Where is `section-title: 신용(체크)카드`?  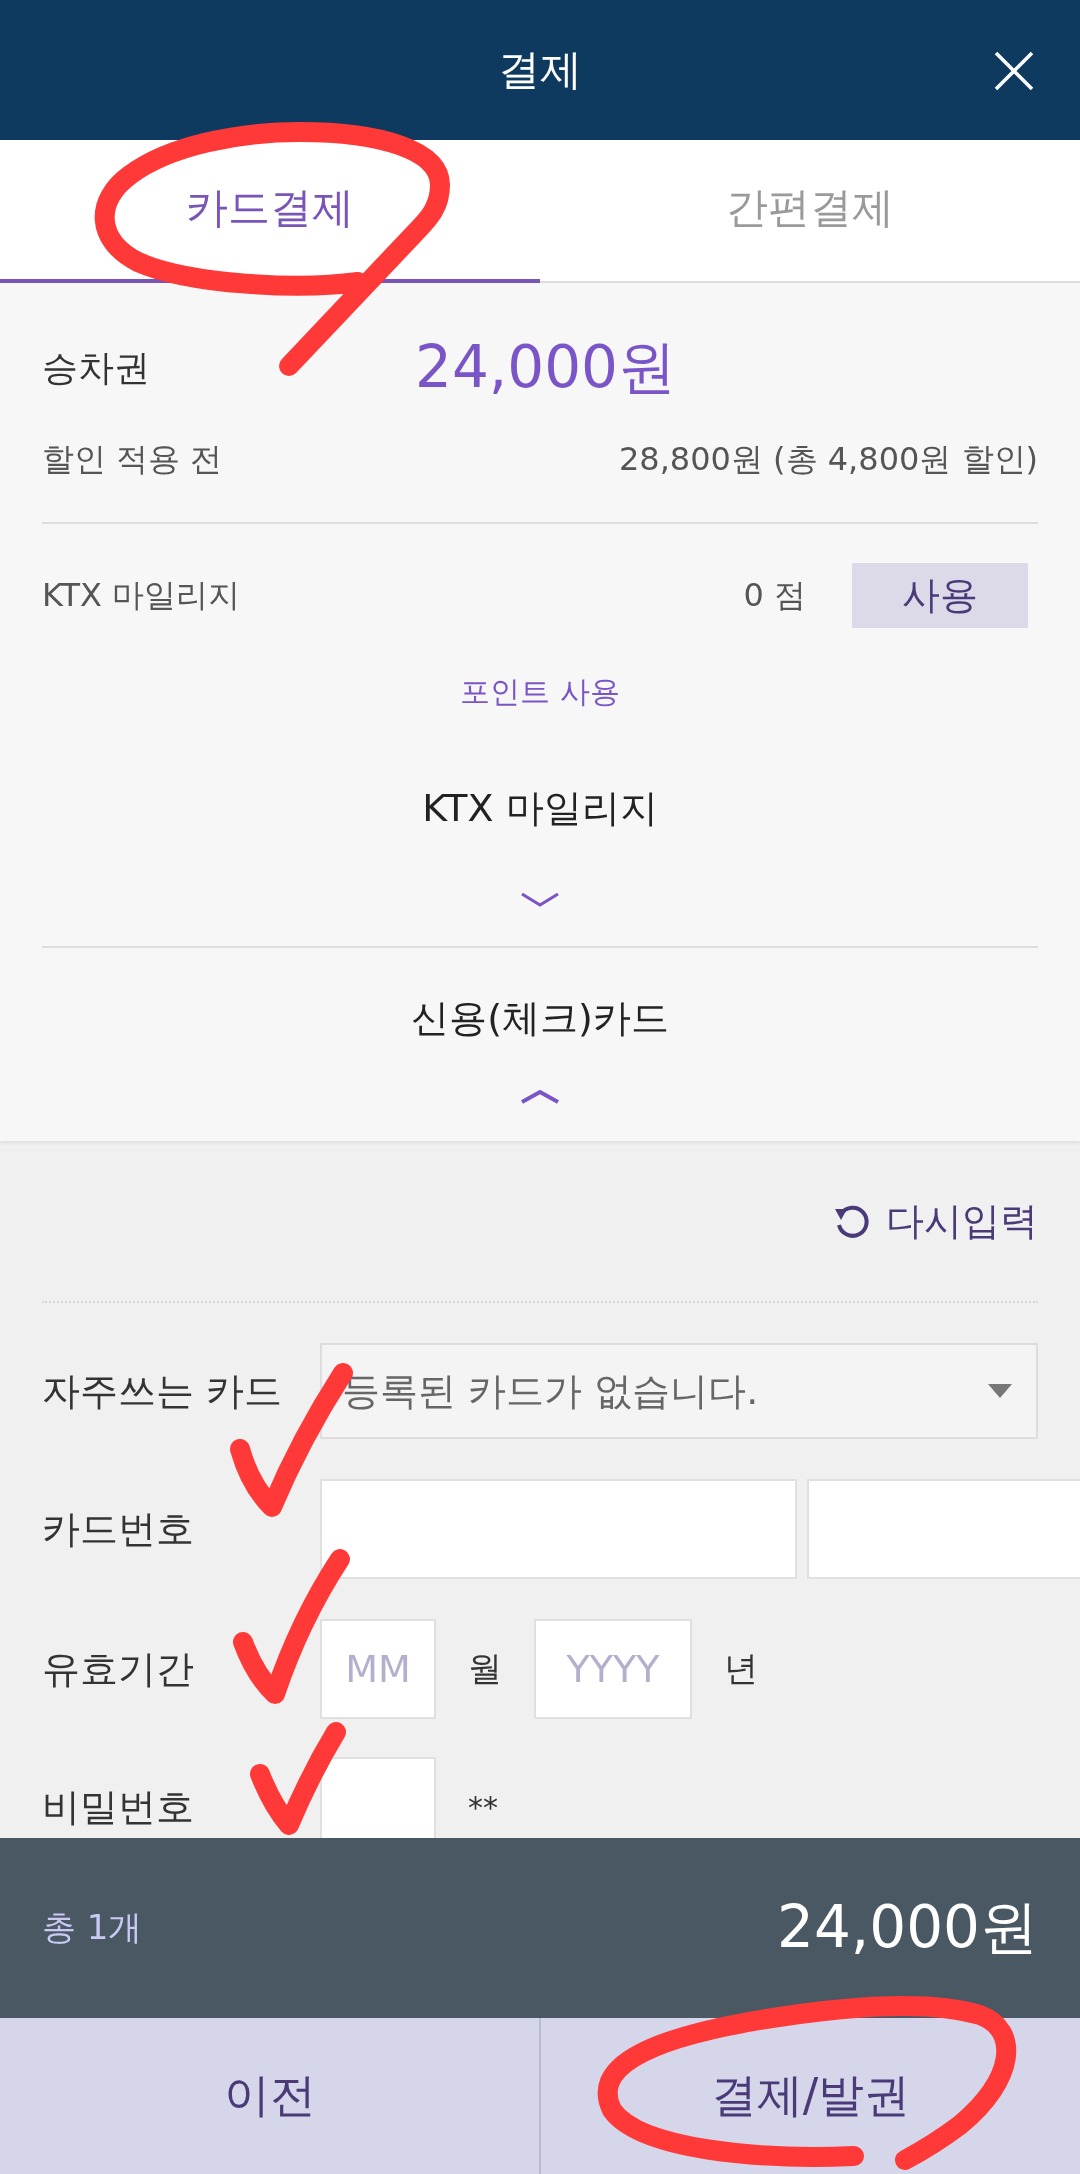 section-title: 신용(체크)카드 is located at coordinates (540, 1018).